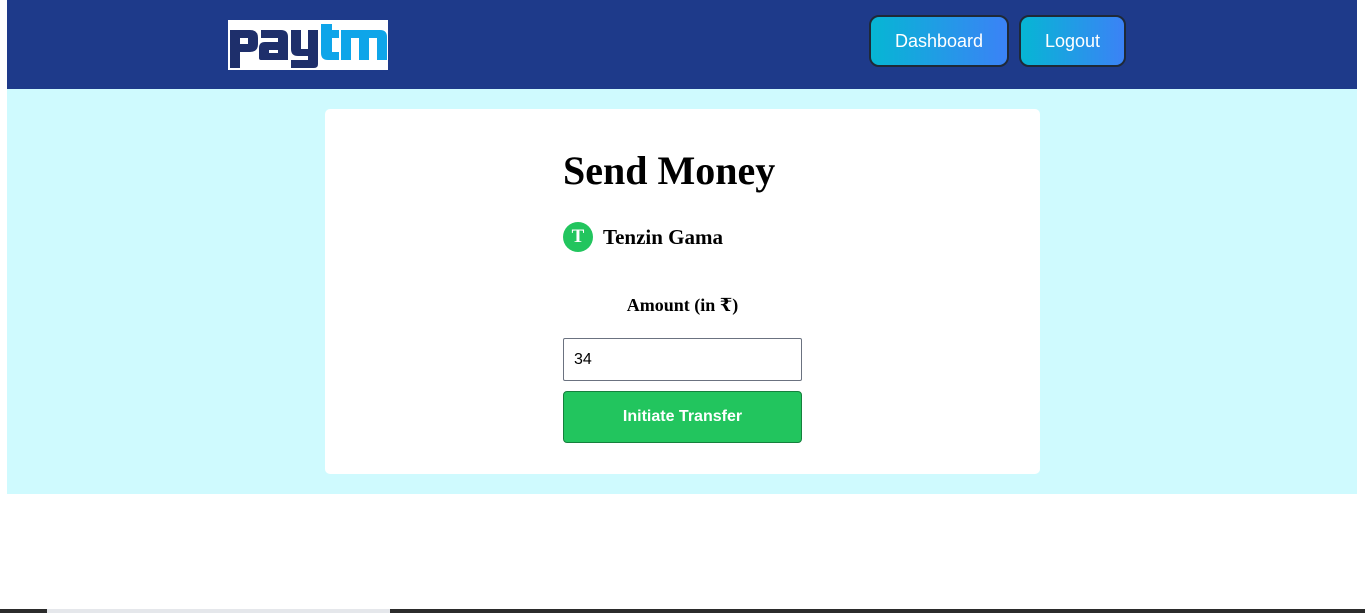  Describe the element at coordinates (939, 41) in the screenshot. I see `dashboard-button: Dashboard` at that location.